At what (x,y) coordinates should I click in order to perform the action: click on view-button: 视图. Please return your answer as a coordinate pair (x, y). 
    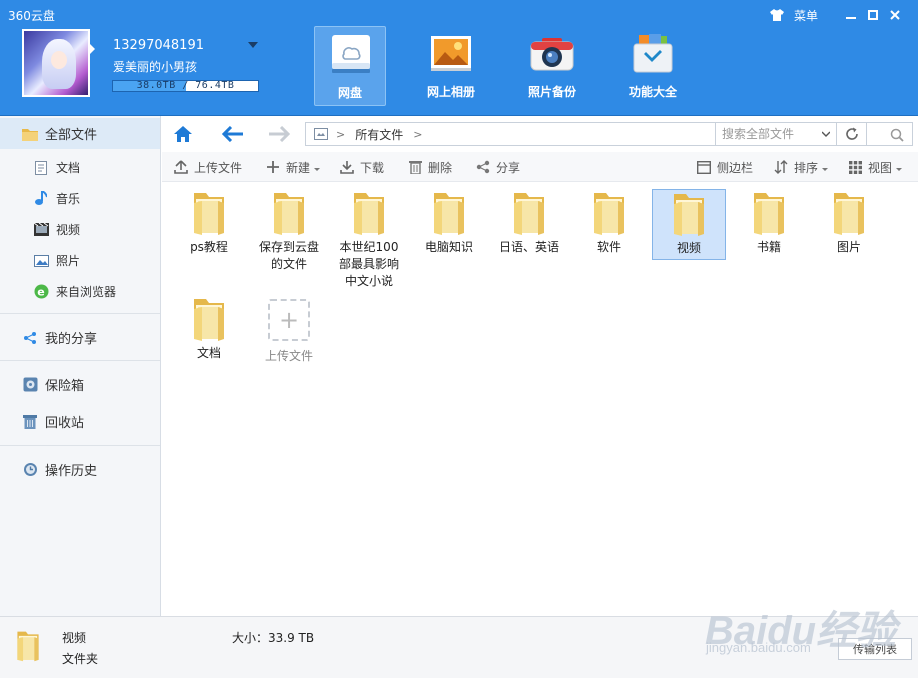
    Looking at the image, I should click on (875, 167).